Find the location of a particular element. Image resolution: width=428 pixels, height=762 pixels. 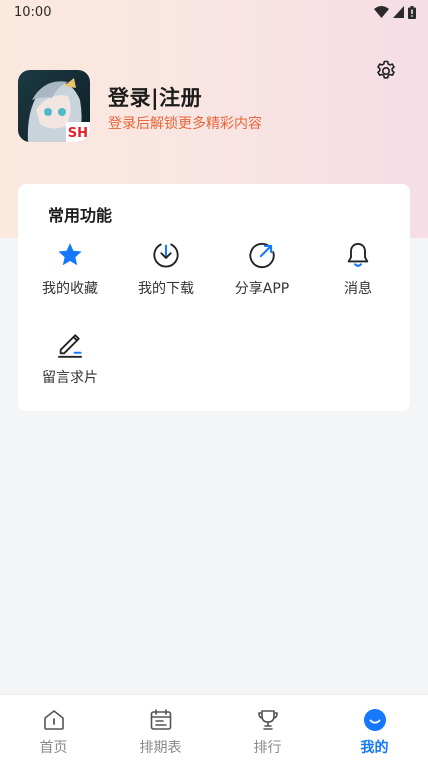

home-icon is located at coordinates (53, 720).